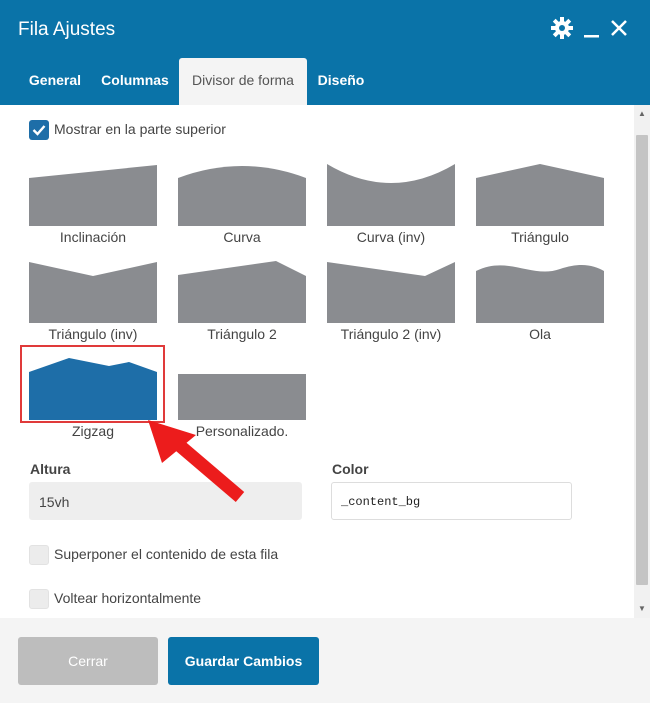 The height and width of the screenshot is (703, 650). I want to click on triangulo-2-inv-icon, so click(391, 292).